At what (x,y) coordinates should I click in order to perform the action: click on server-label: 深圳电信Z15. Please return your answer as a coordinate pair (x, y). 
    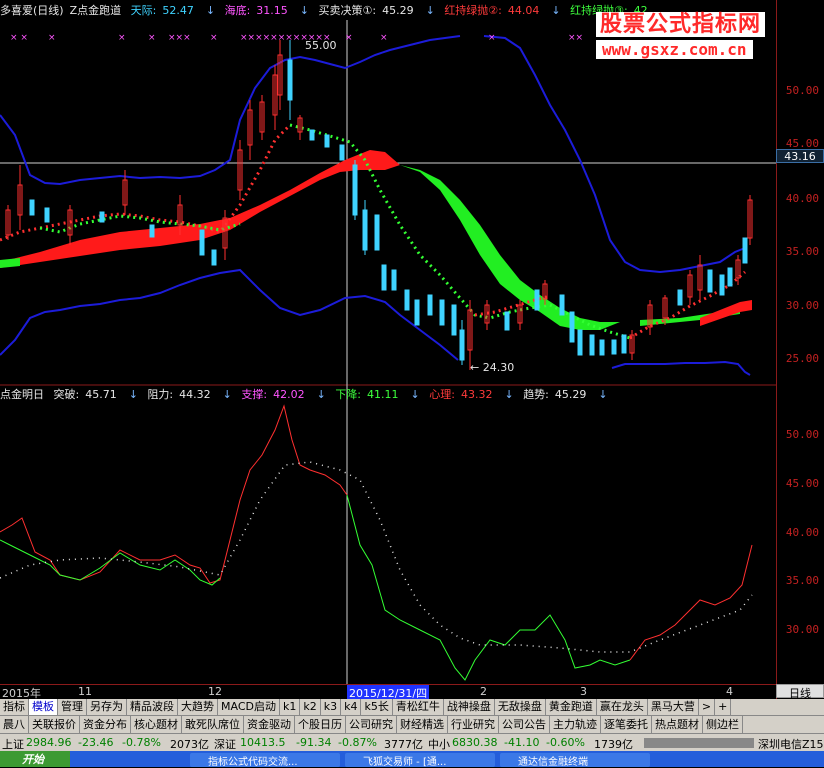
    Looking at the image, I should click on (791, 744).